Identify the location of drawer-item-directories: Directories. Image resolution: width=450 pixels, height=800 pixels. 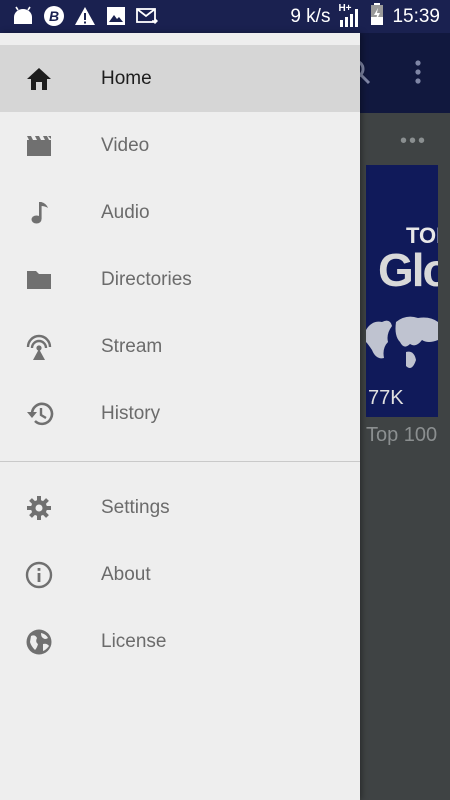
(180, 279).